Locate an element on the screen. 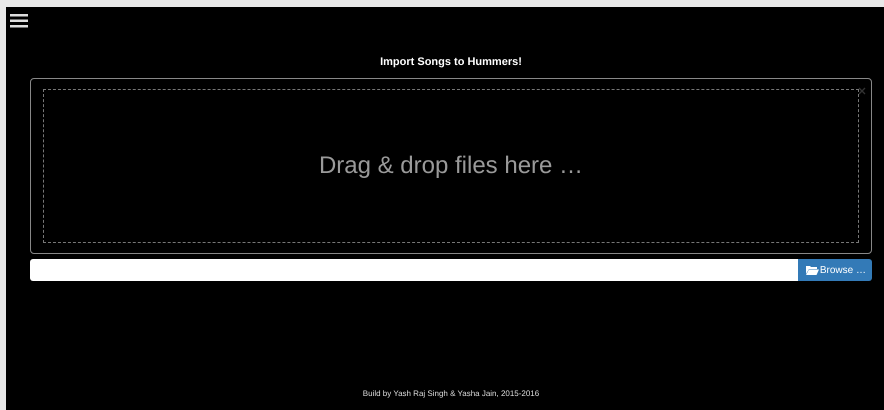  page-title: Import Songs to Hummers! is located at coordinates (451, 62).